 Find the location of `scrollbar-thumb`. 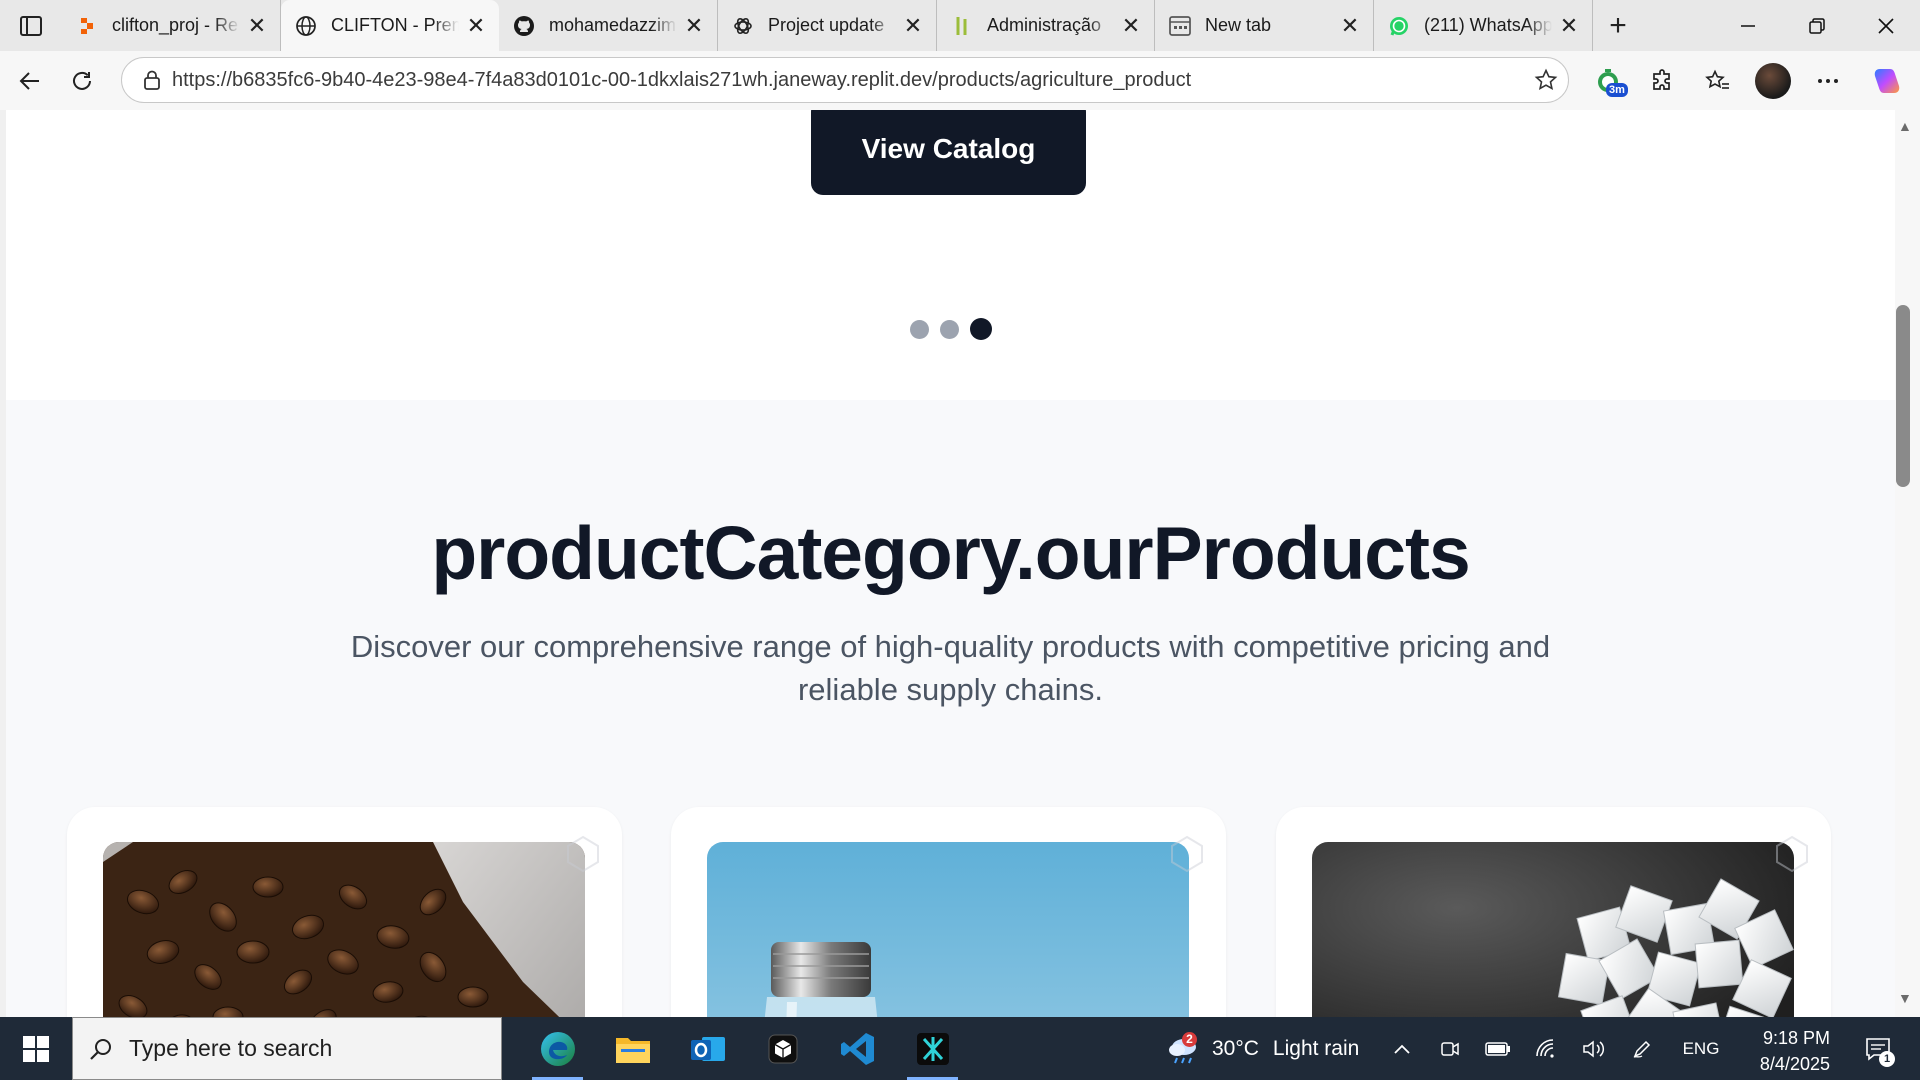

scrollbar-thumb is located at coordinates (1903, 396).